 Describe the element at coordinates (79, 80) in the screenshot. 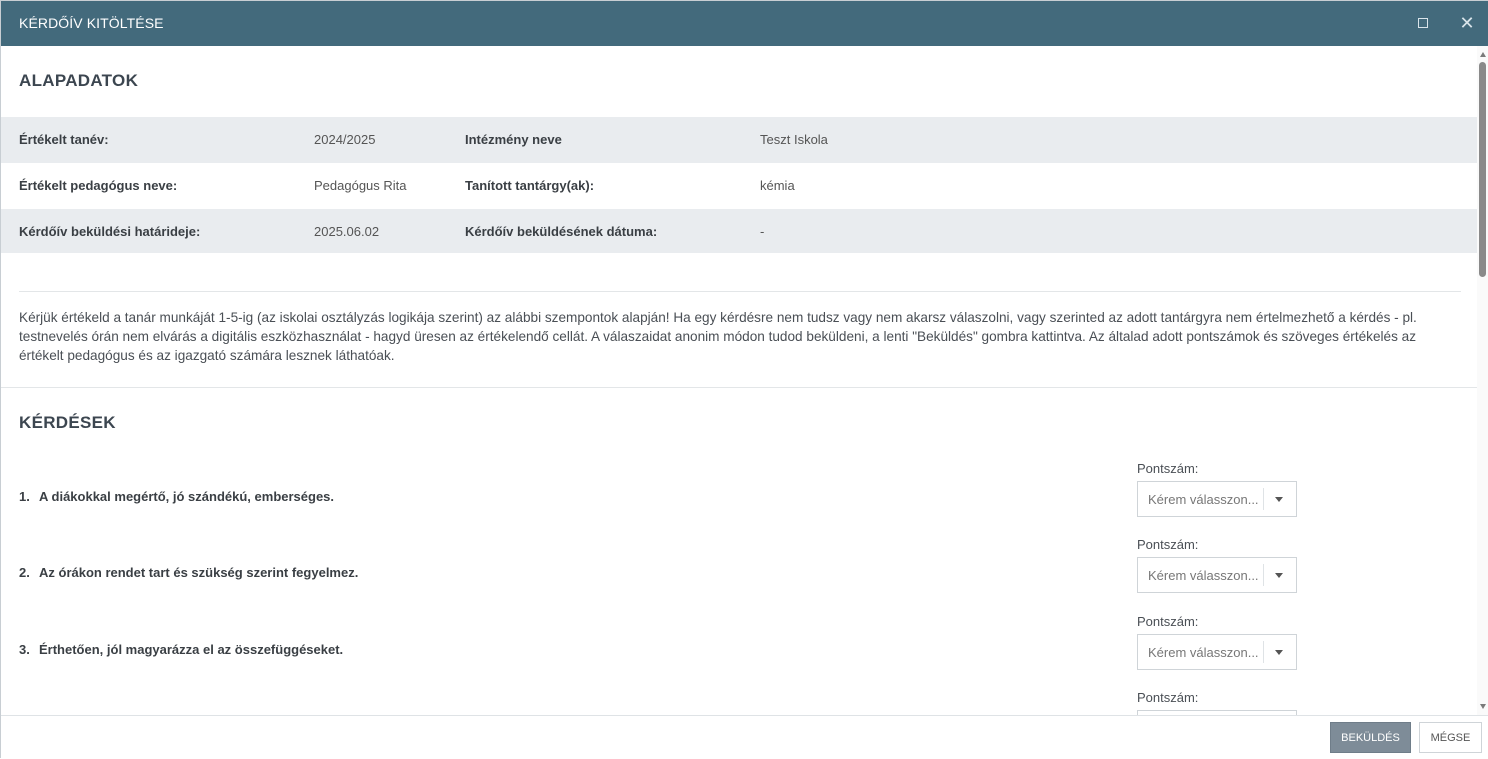

I see `basic-data-title: ALAPADATOK` at that location.